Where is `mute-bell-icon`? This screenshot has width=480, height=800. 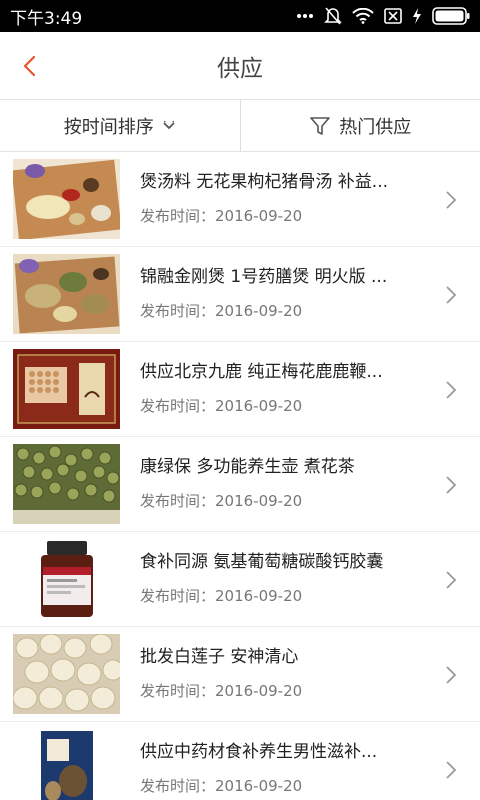
mute-bell-icon is located at coordinates (333, 16).